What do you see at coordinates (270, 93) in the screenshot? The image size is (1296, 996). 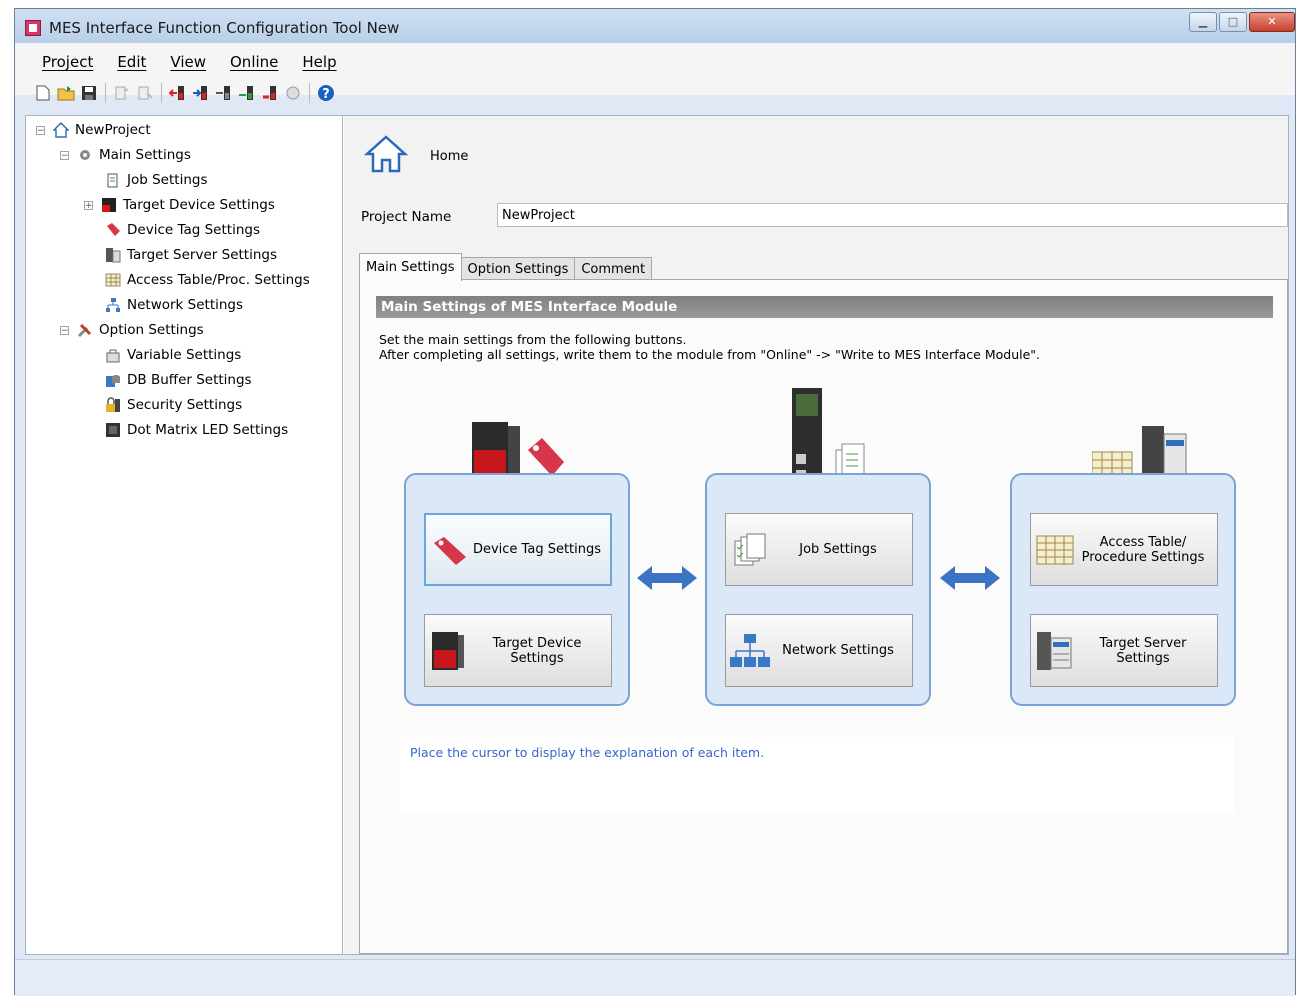 I see `download-icon` at bounding box center [270, 93].